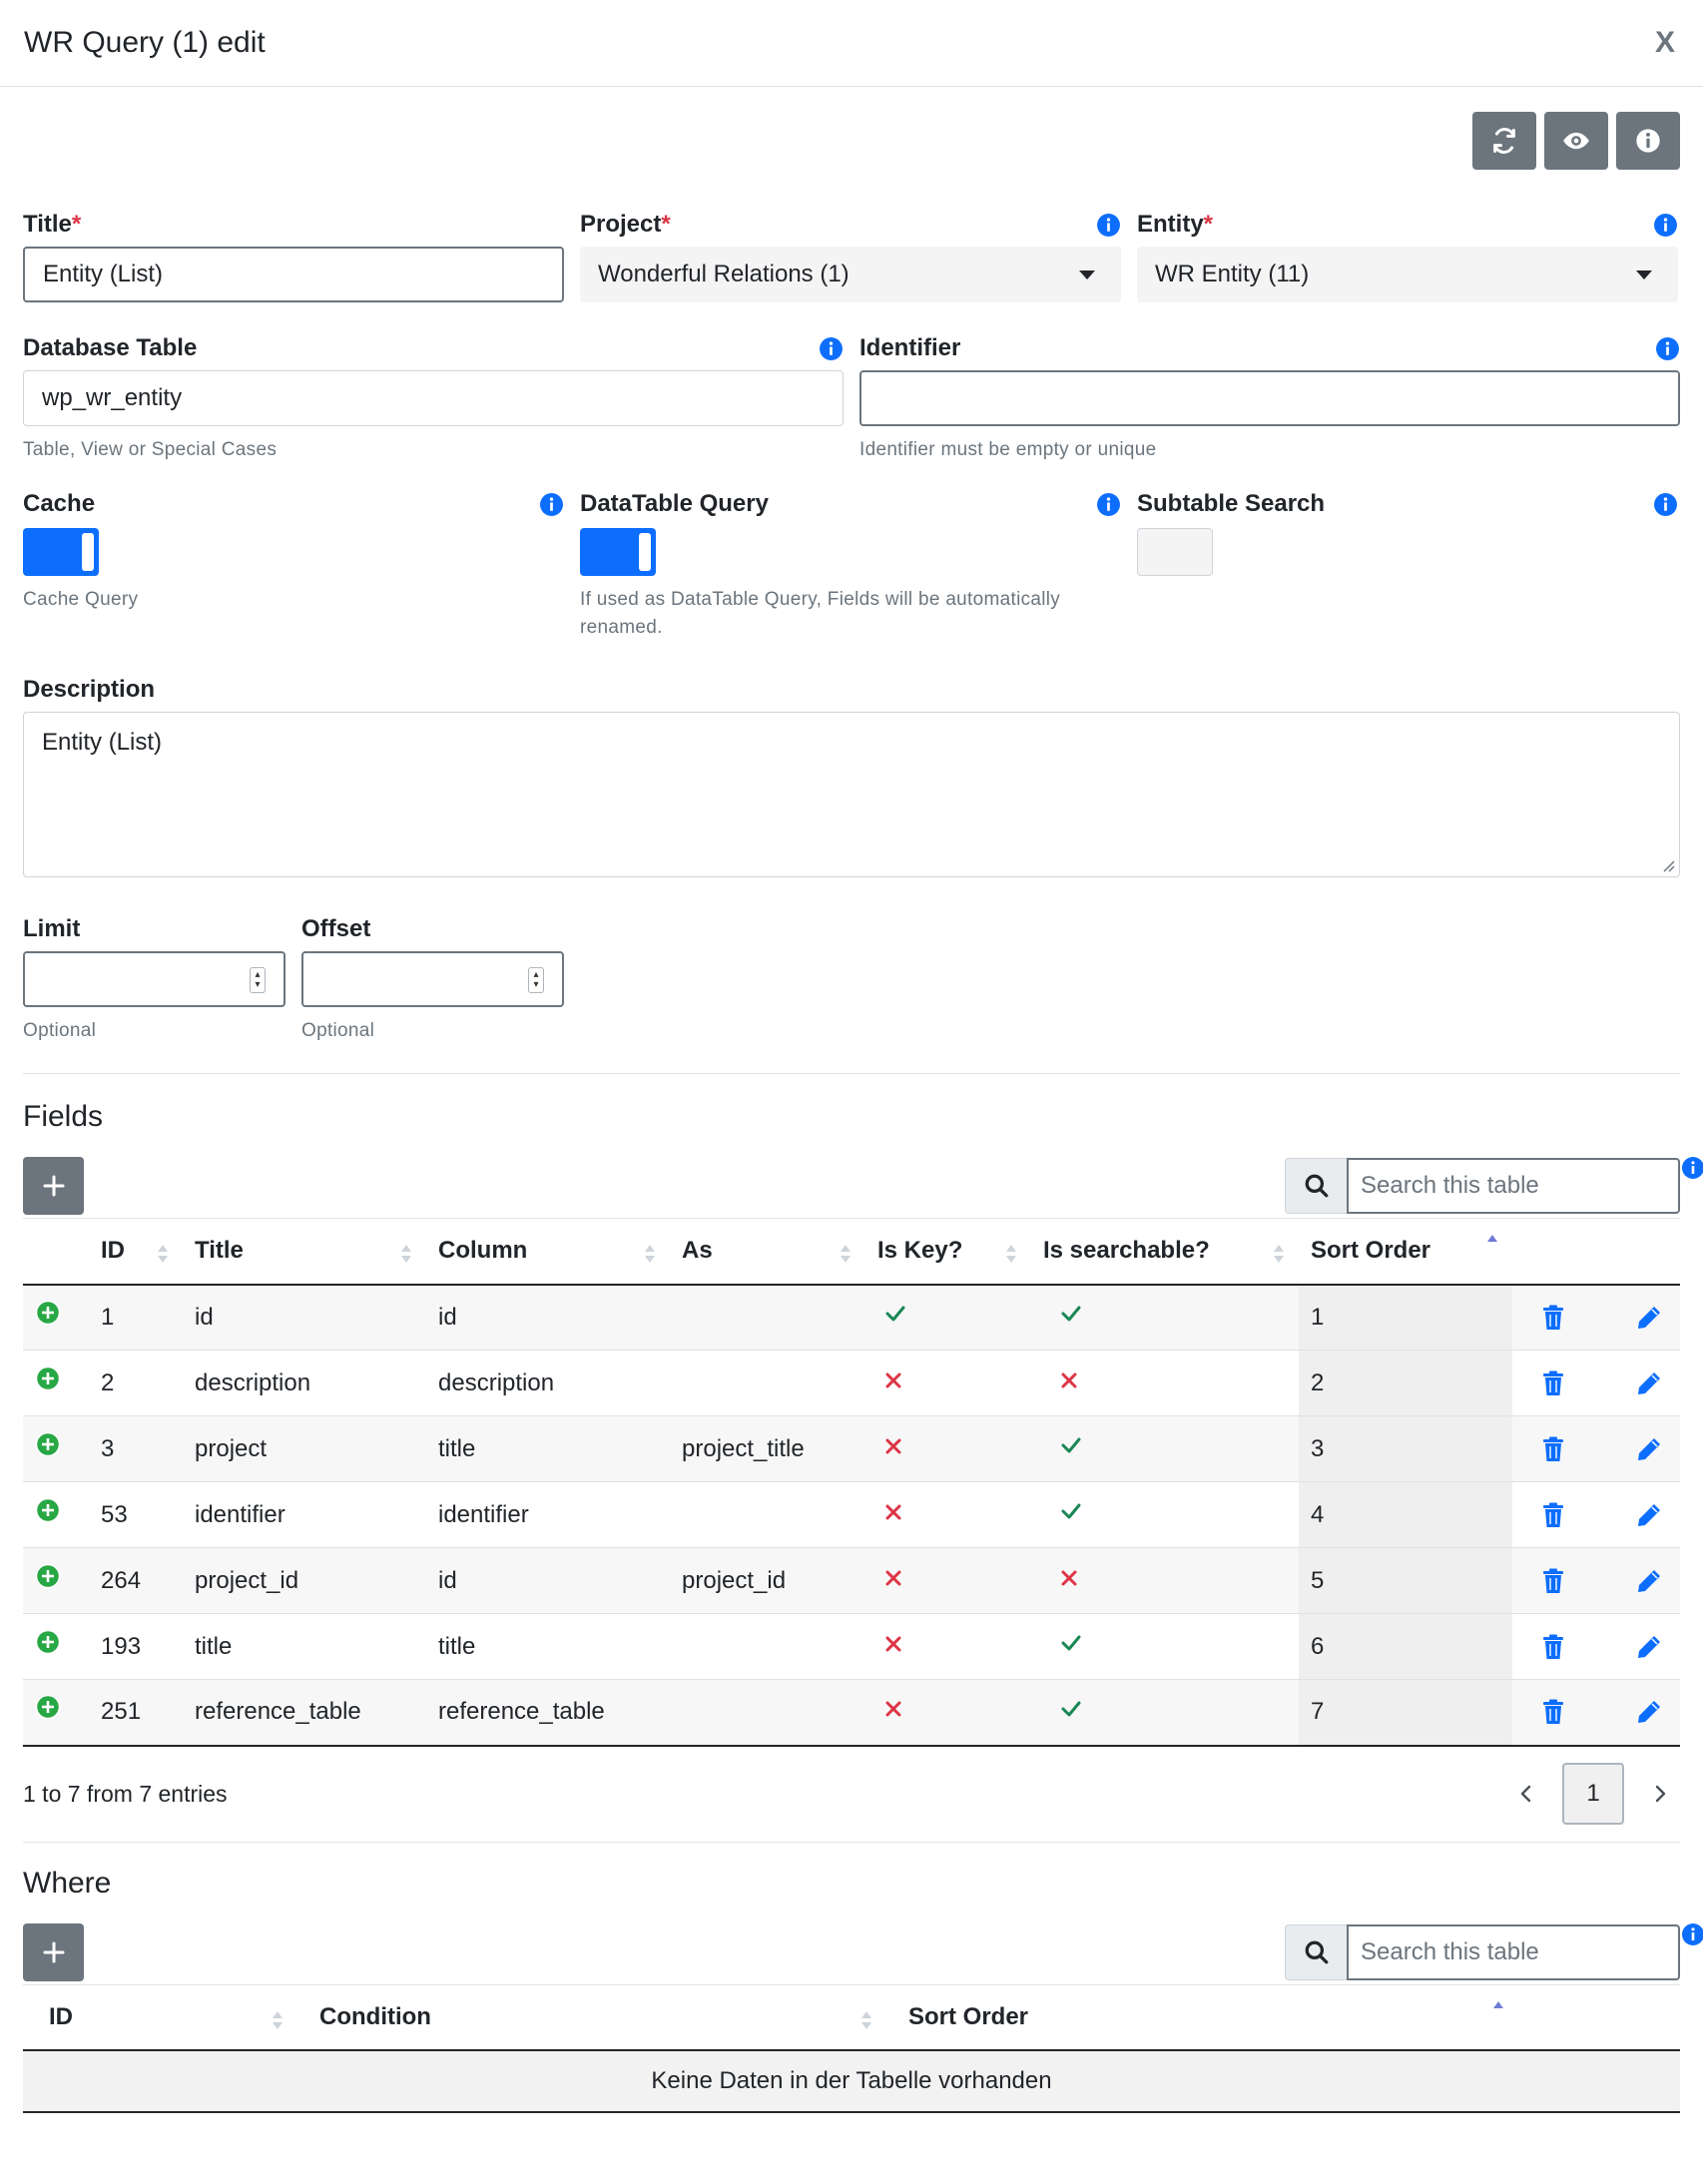  What do you see at coordinates (1660, 1794) in the screenshot?
I see `chevron-right-icon` at bounding box center [1660, 1794].